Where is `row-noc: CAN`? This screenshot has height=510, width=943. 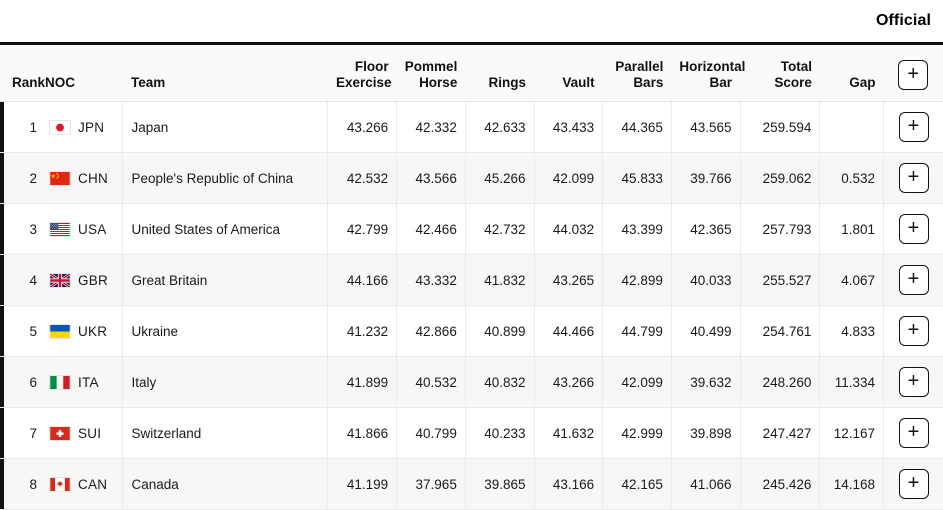
row-noc: CAN is located at coordinates (83, 484).